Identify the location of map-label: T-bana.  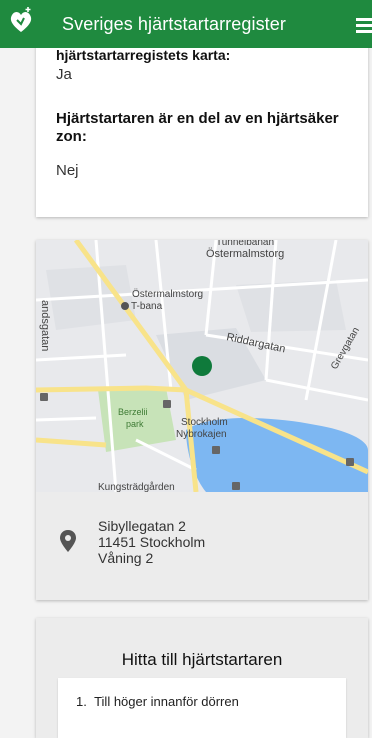
(147, 306).